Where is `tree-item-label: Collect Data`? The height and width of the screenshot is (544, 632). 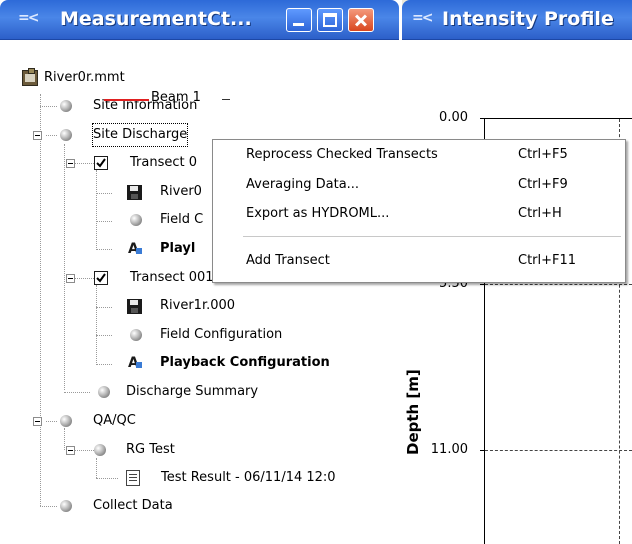 tree-item-label: Collect Data is located at coordinates (133, 505).